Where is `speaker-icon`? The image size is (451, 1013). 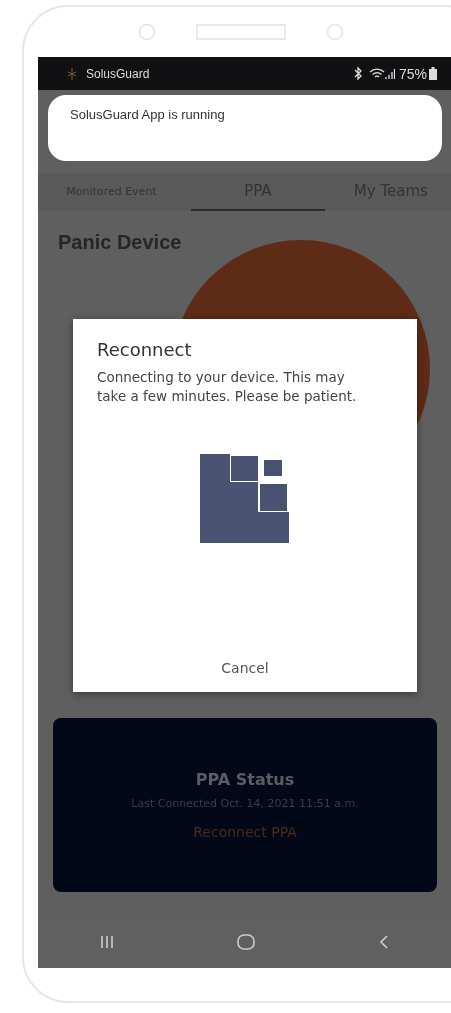
speaker-icon is located at coordinates (241, 32).